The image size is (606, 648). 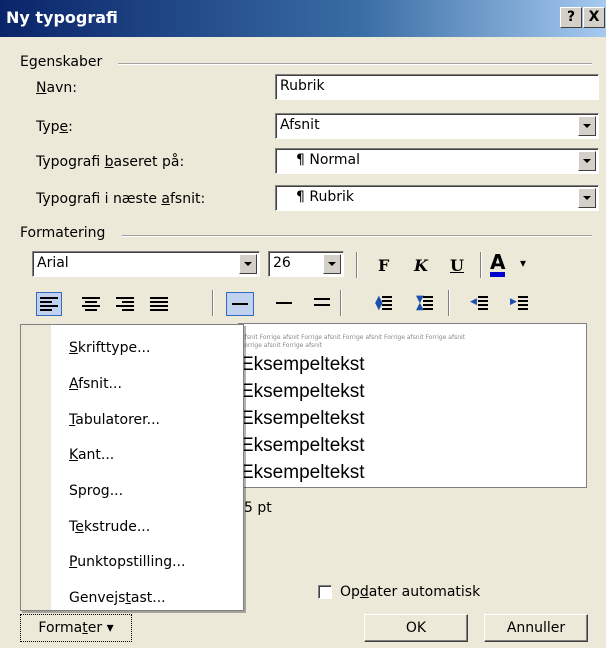 What do you see at coordinates (384, 303) in the screenshot?
I see `space-before-icon: ▲ ▼` at bounding box center [384, 303].